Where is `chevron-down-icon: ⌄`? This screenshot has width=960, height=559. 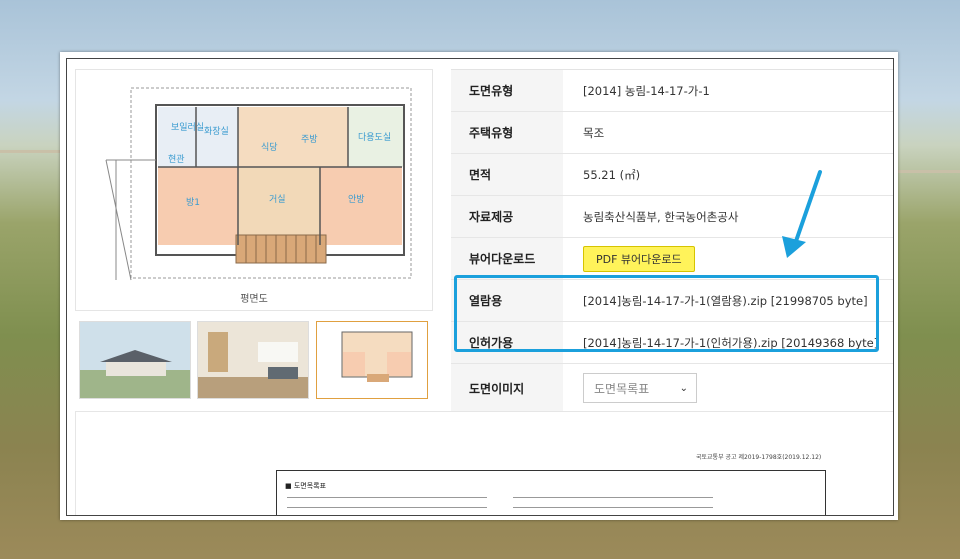
chevron-down-icon: ⌄ is located at coordinates (683, 388).